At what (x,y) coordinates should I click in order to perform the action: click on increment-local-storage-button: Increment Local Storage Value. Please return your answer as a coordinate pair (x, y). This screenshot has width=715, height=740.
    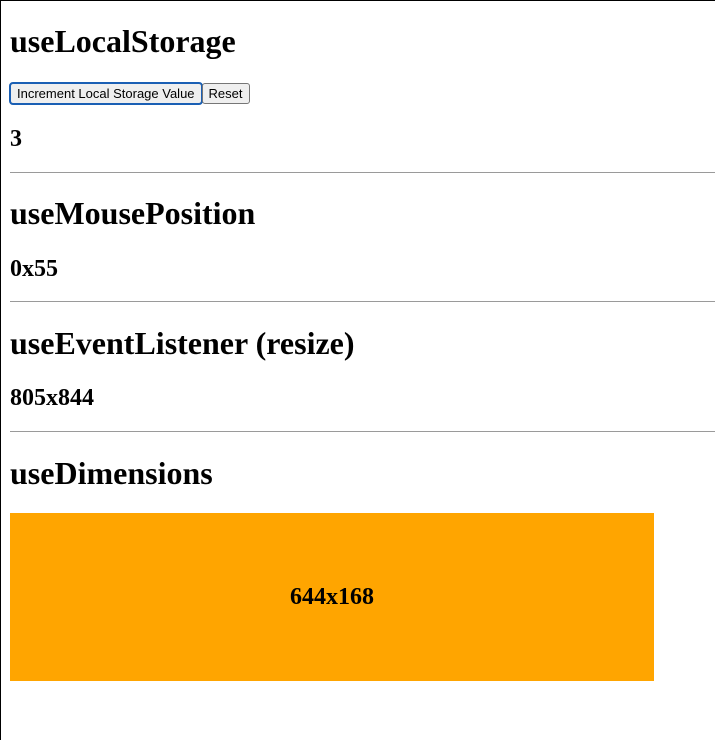
    Looking at the image, I should click on (106, 93).